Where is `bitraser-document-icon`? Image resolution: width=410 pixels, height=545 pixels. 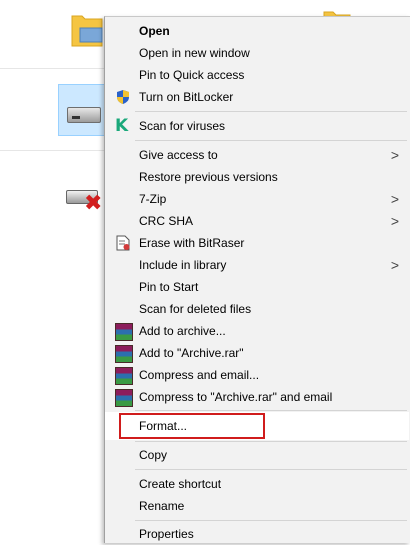 bitraser-document-icon is located at coordinates (123, 243).